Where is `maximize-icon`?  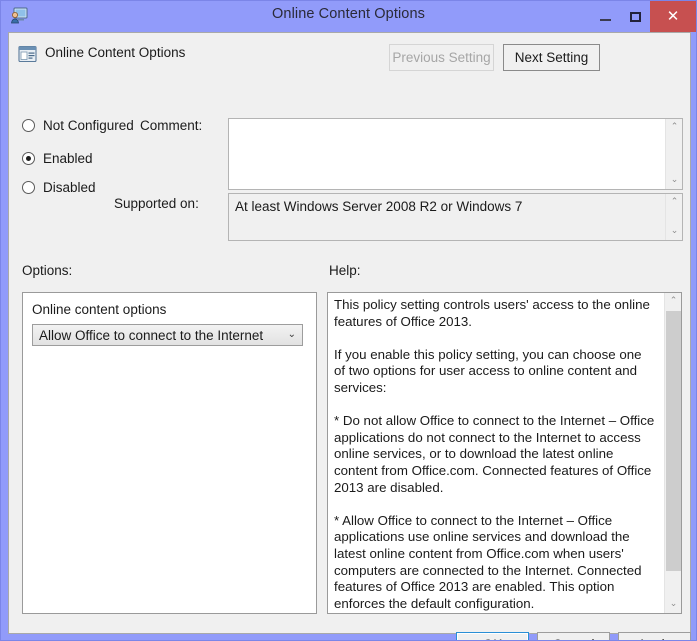 maximize-icon is located at coordinates (635, 16).